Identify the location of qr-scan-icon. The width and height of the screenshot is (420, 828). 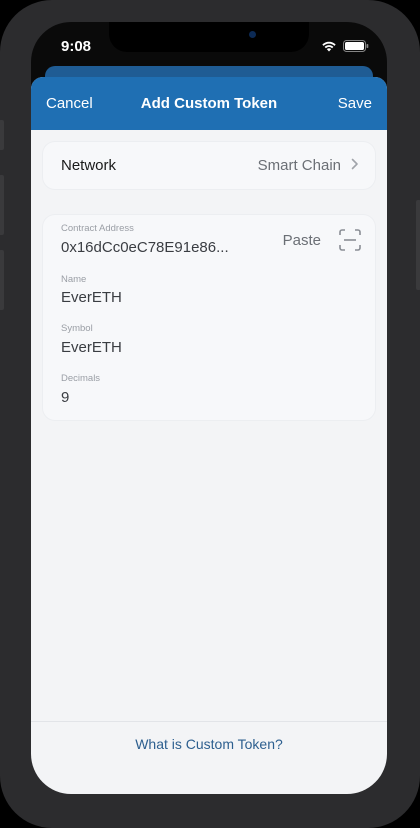
(350, 242).